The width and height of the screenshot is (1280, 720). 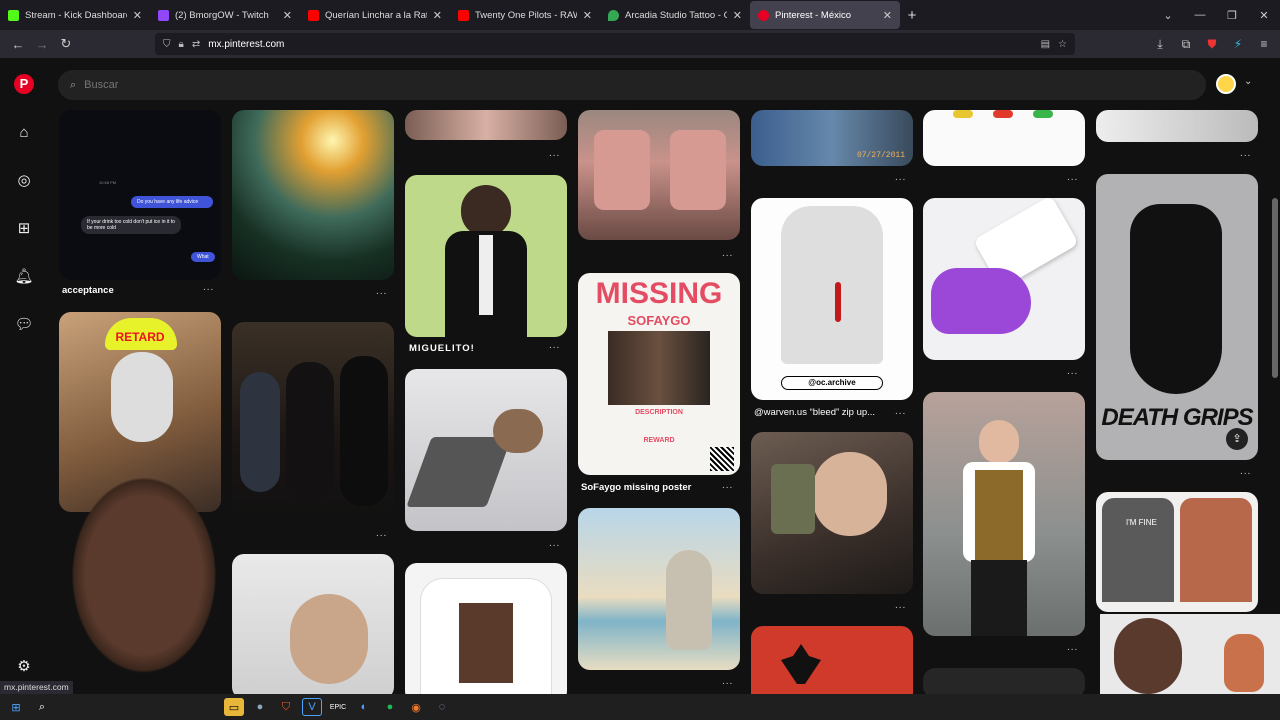 I want to click on pin-hoodie: @oc.archive, so click(x=832, y=299).